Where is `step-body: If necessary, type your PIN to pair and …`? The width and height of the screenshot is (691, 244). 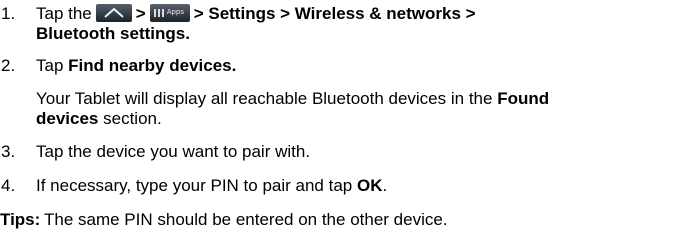 step-body: If necessary, type your PIN to pair and … is located at coordinates (363, 186).